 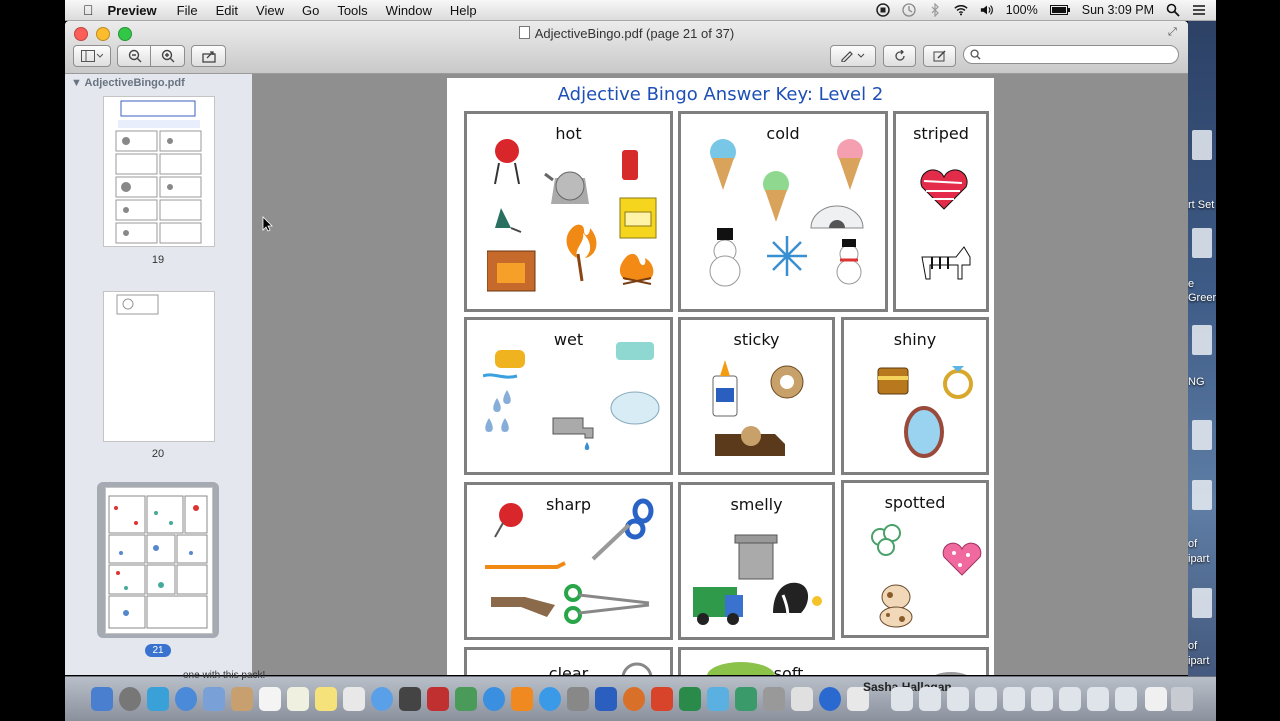 What do you see at coordinates (883, 10) in the screenshot?
I see `record-icon` at bounding box center [883, 10].